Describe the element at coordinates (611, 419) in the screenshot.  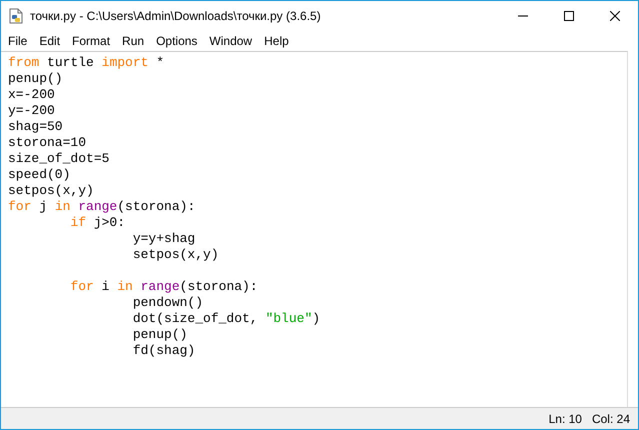
I see `column-number-indicator: Col: 24` at that location.